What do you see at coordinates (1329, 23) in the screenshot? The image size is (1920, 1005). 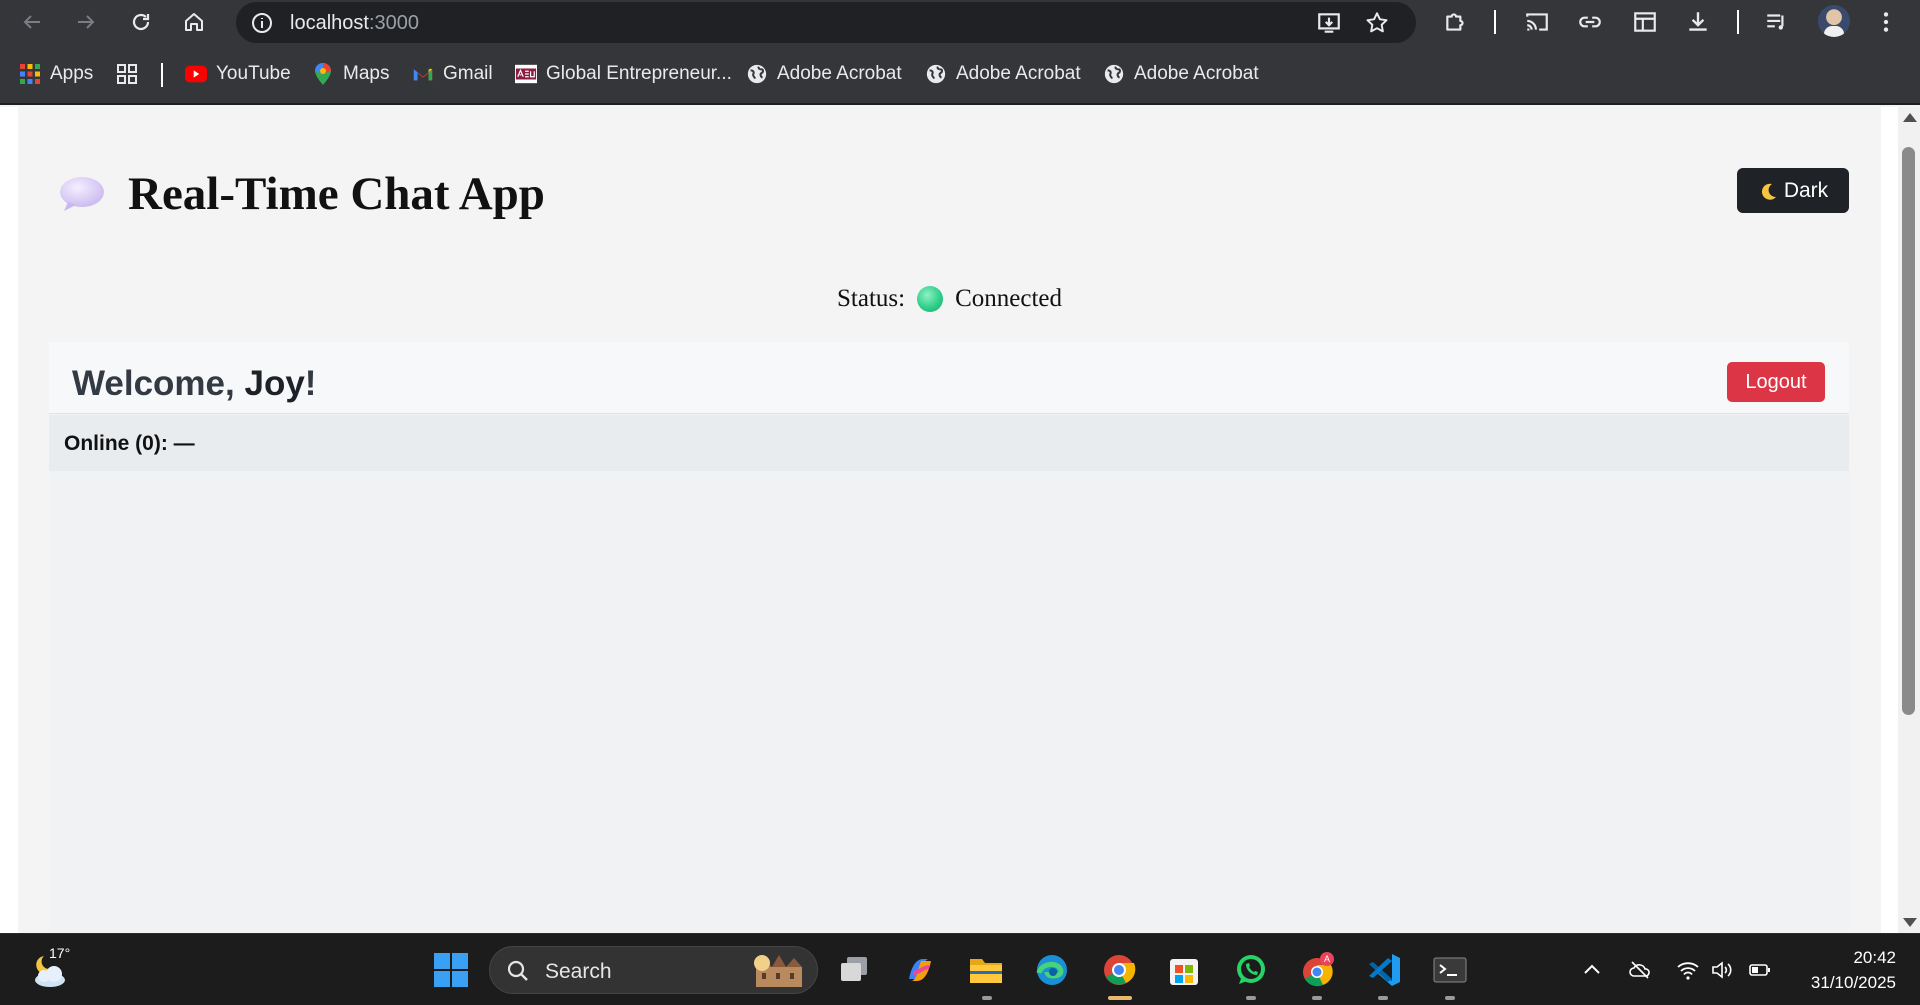 I see `install-app-icon` at bounding box center [1329, 23].